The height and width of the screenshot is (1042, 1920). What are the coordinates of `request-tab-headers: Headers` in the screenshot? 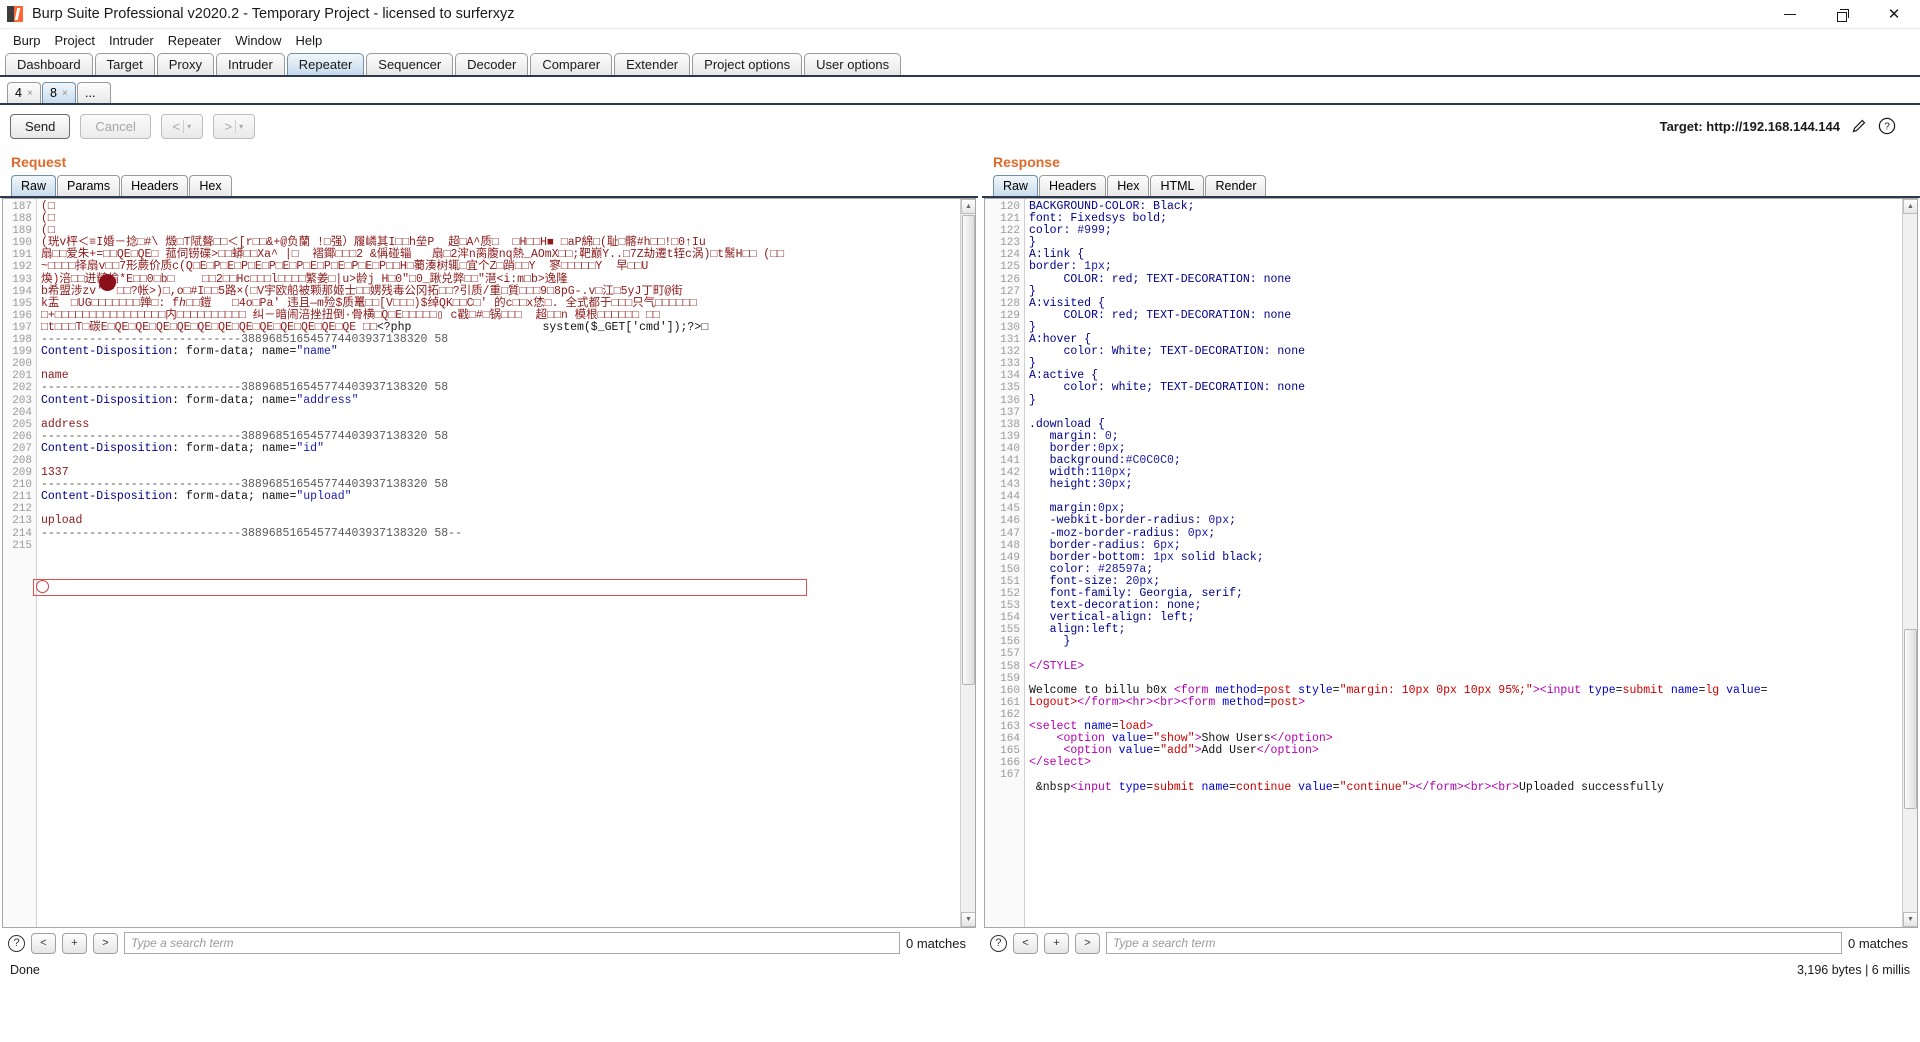 It's located at (155, 185).